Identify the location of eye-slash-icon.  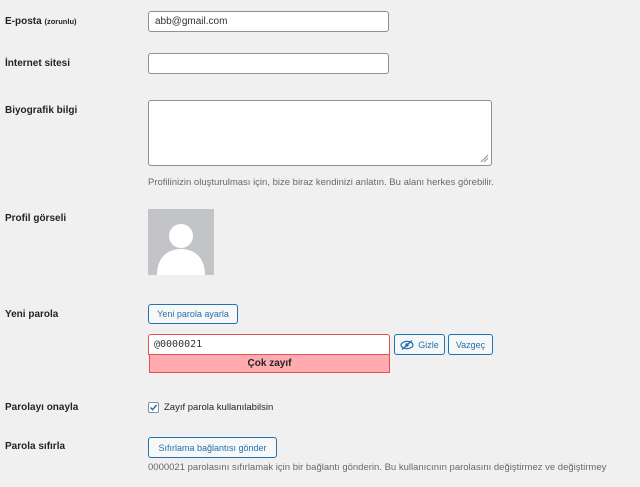
(407, 344).